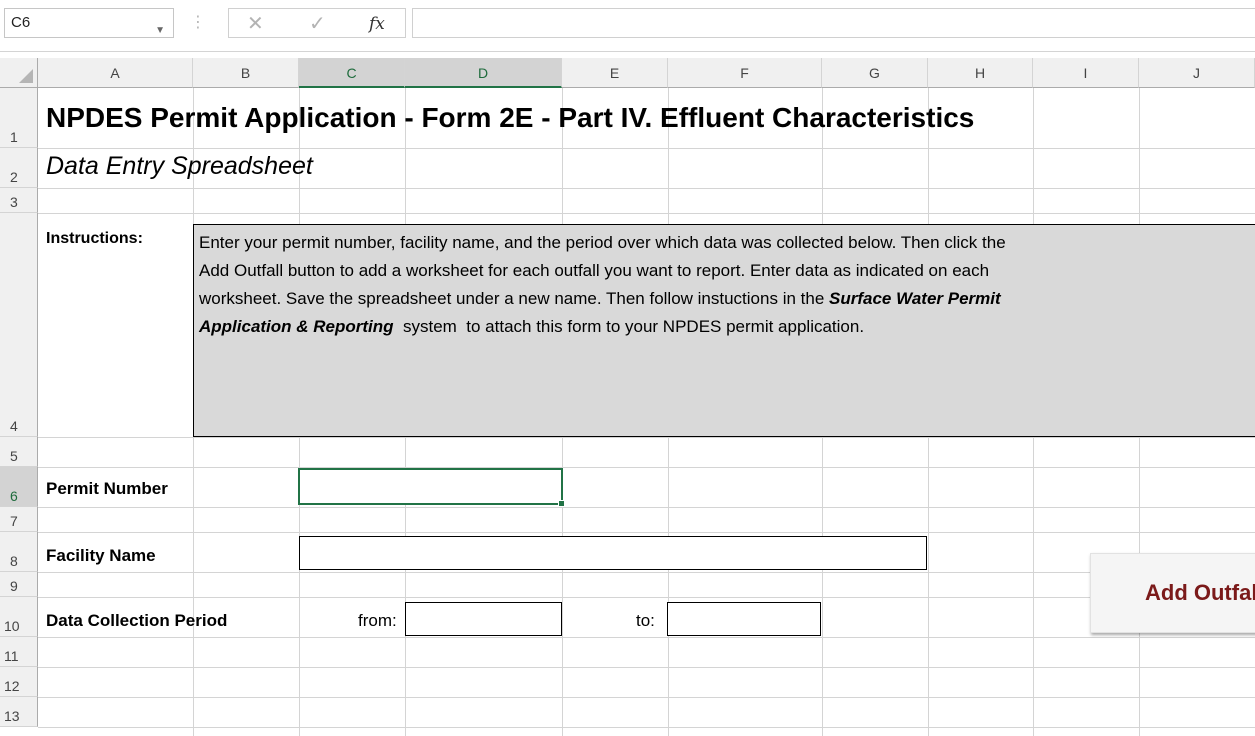 The image size is (1255, 736). What do you see at coordinates (101, 555) in the screenshot?
I see `facility-name-label: Facility Name` at bounding box center [101, 555].